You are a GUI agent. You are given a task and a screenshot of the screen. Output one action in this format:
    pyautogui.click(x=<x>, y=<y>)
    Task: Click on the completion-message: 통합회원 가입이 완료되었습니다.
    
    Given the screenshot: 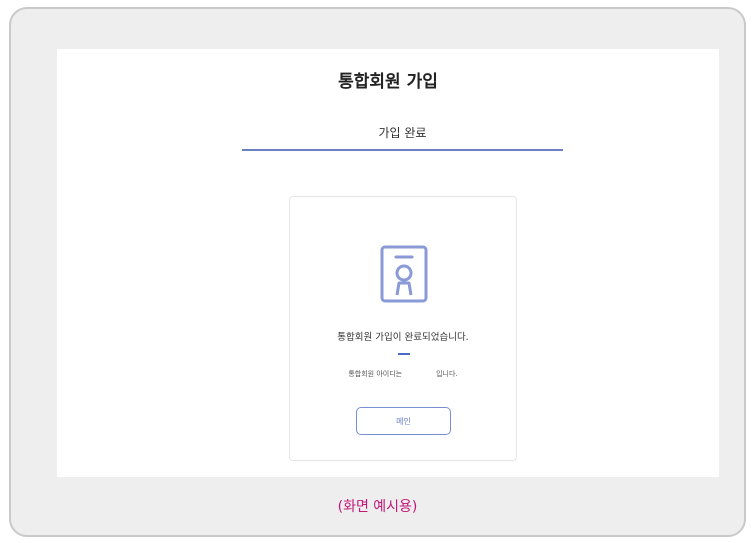 What is the action you would take?
    pyautogui.click(x=403, y=337)
    